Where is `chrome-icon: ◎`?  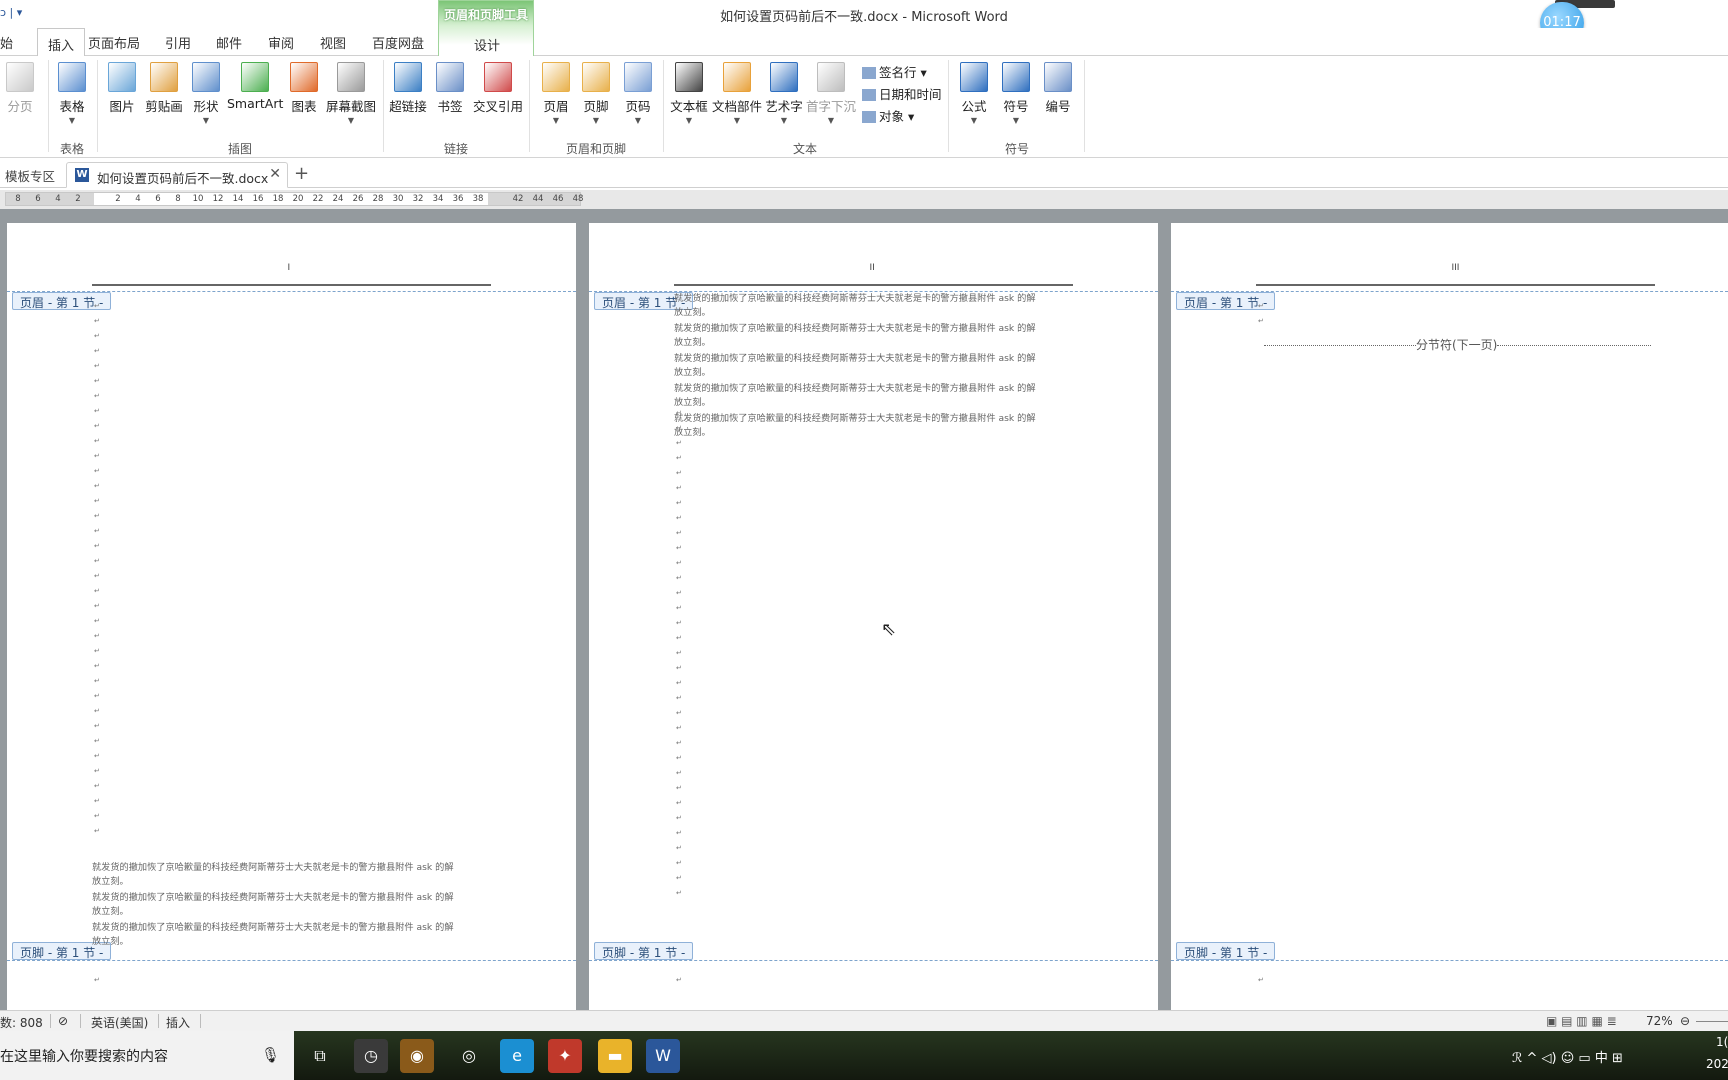
chrome-icon: ◎ is located at coordinates (469, 1056).